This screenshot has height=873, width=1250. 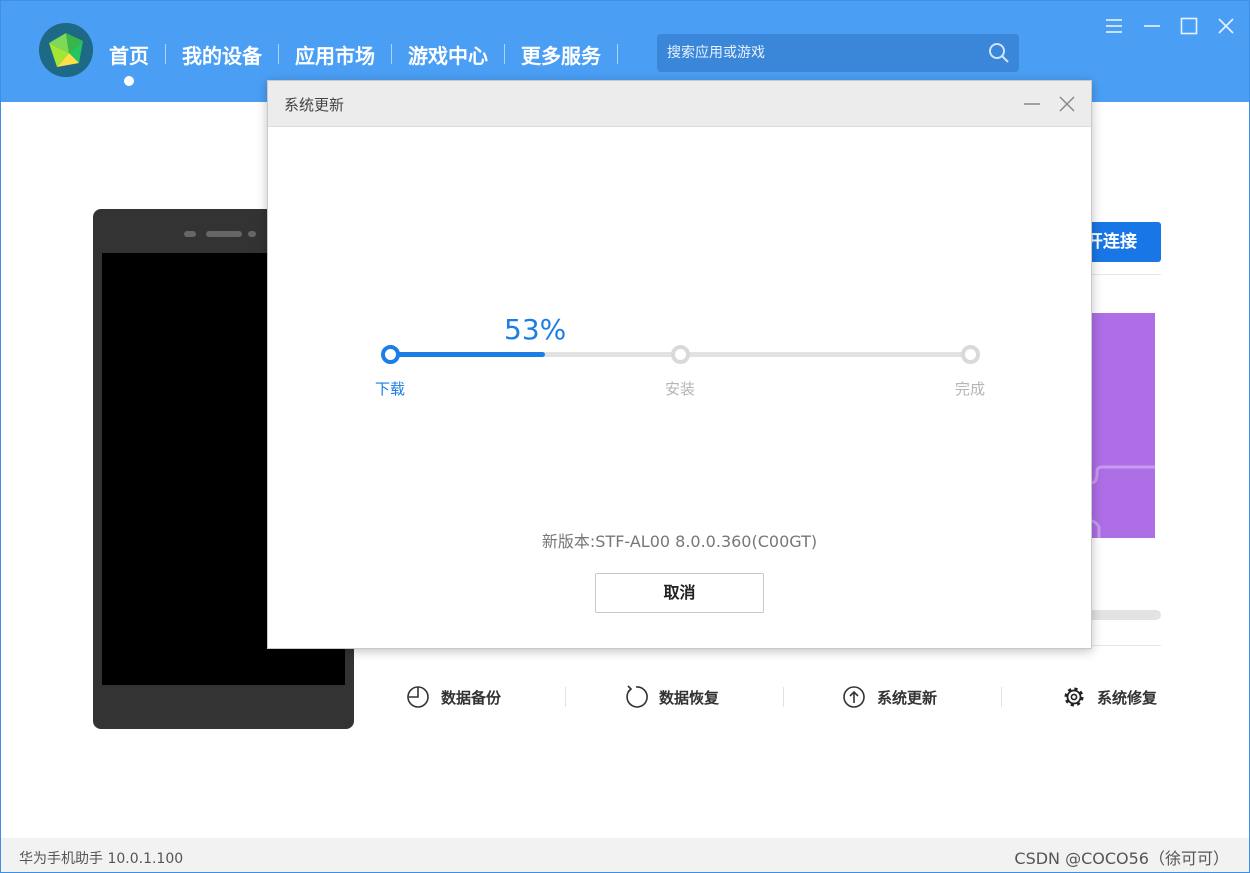 I want to click on storage-bar, so click(x=1123, y=615).